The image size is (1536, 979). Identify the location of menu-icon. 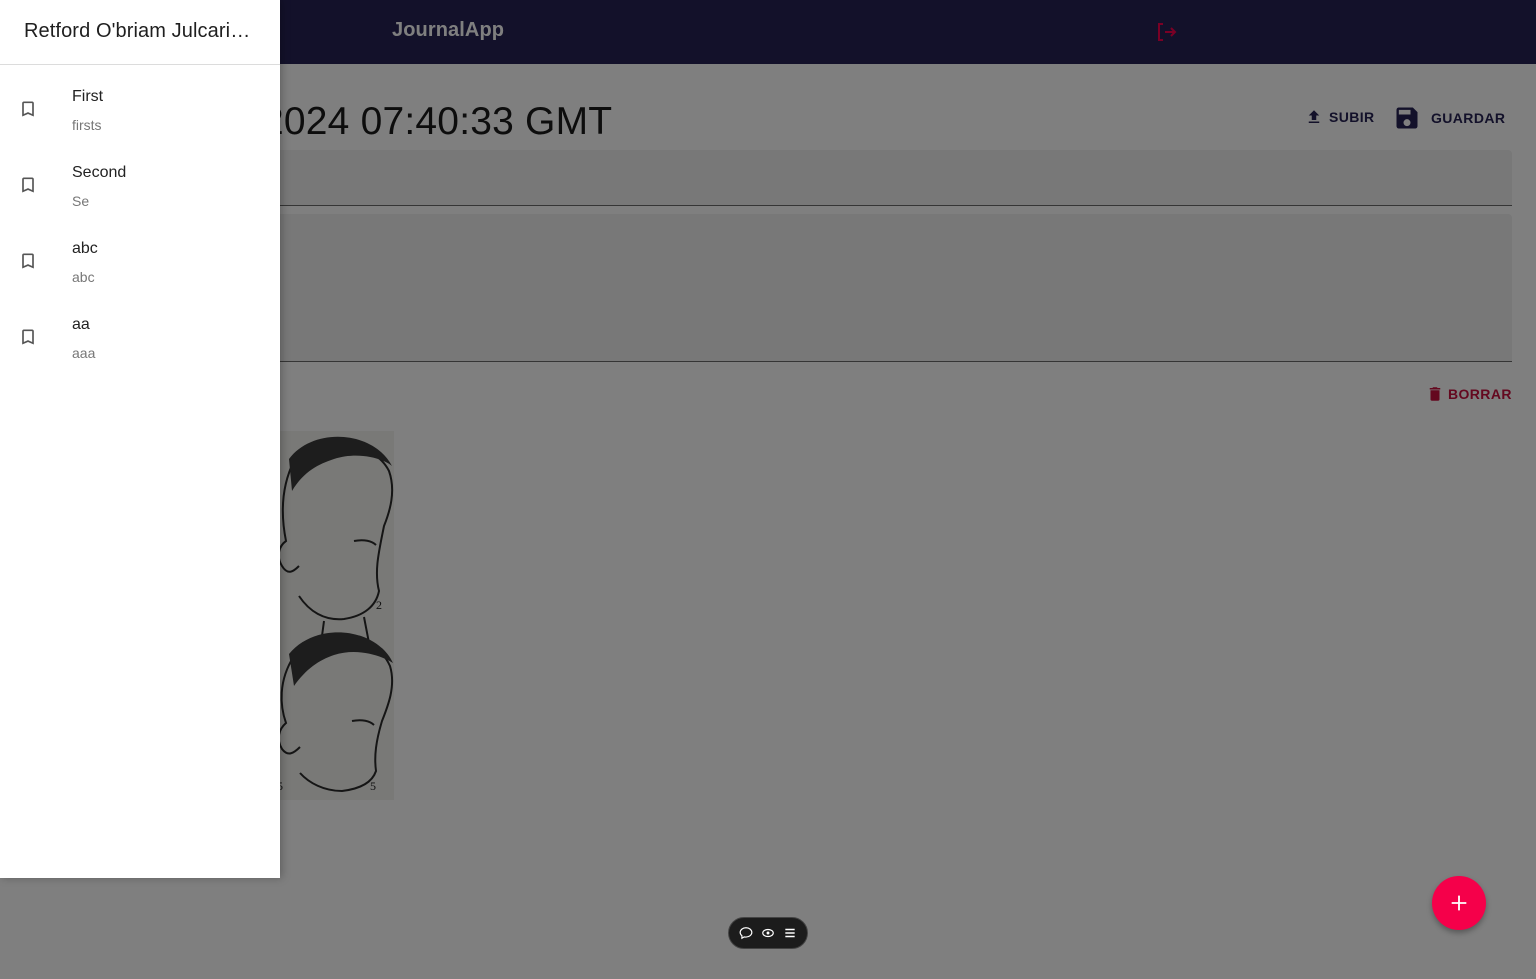
(790, 933).